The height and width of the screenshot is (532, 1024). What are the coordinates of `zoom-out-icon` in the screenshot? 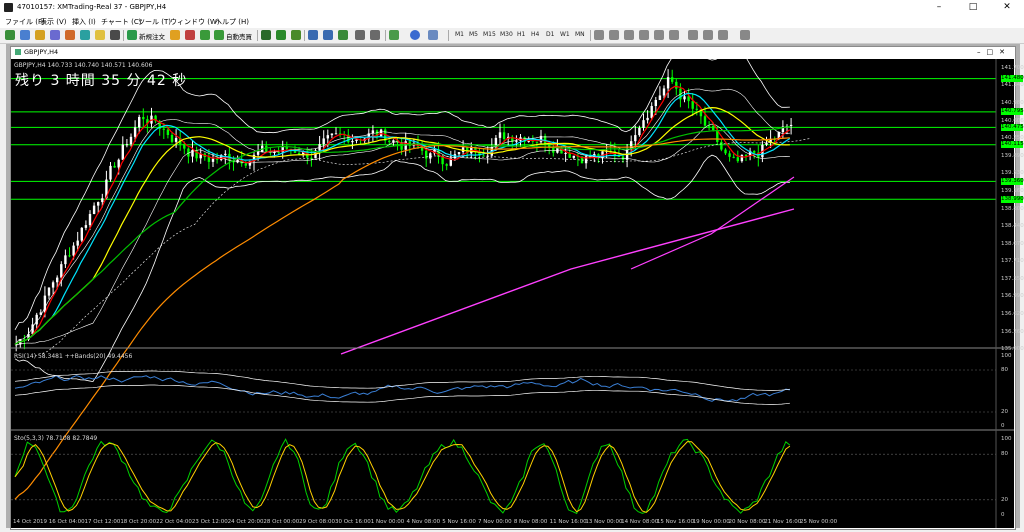 It's located at (328, 35).